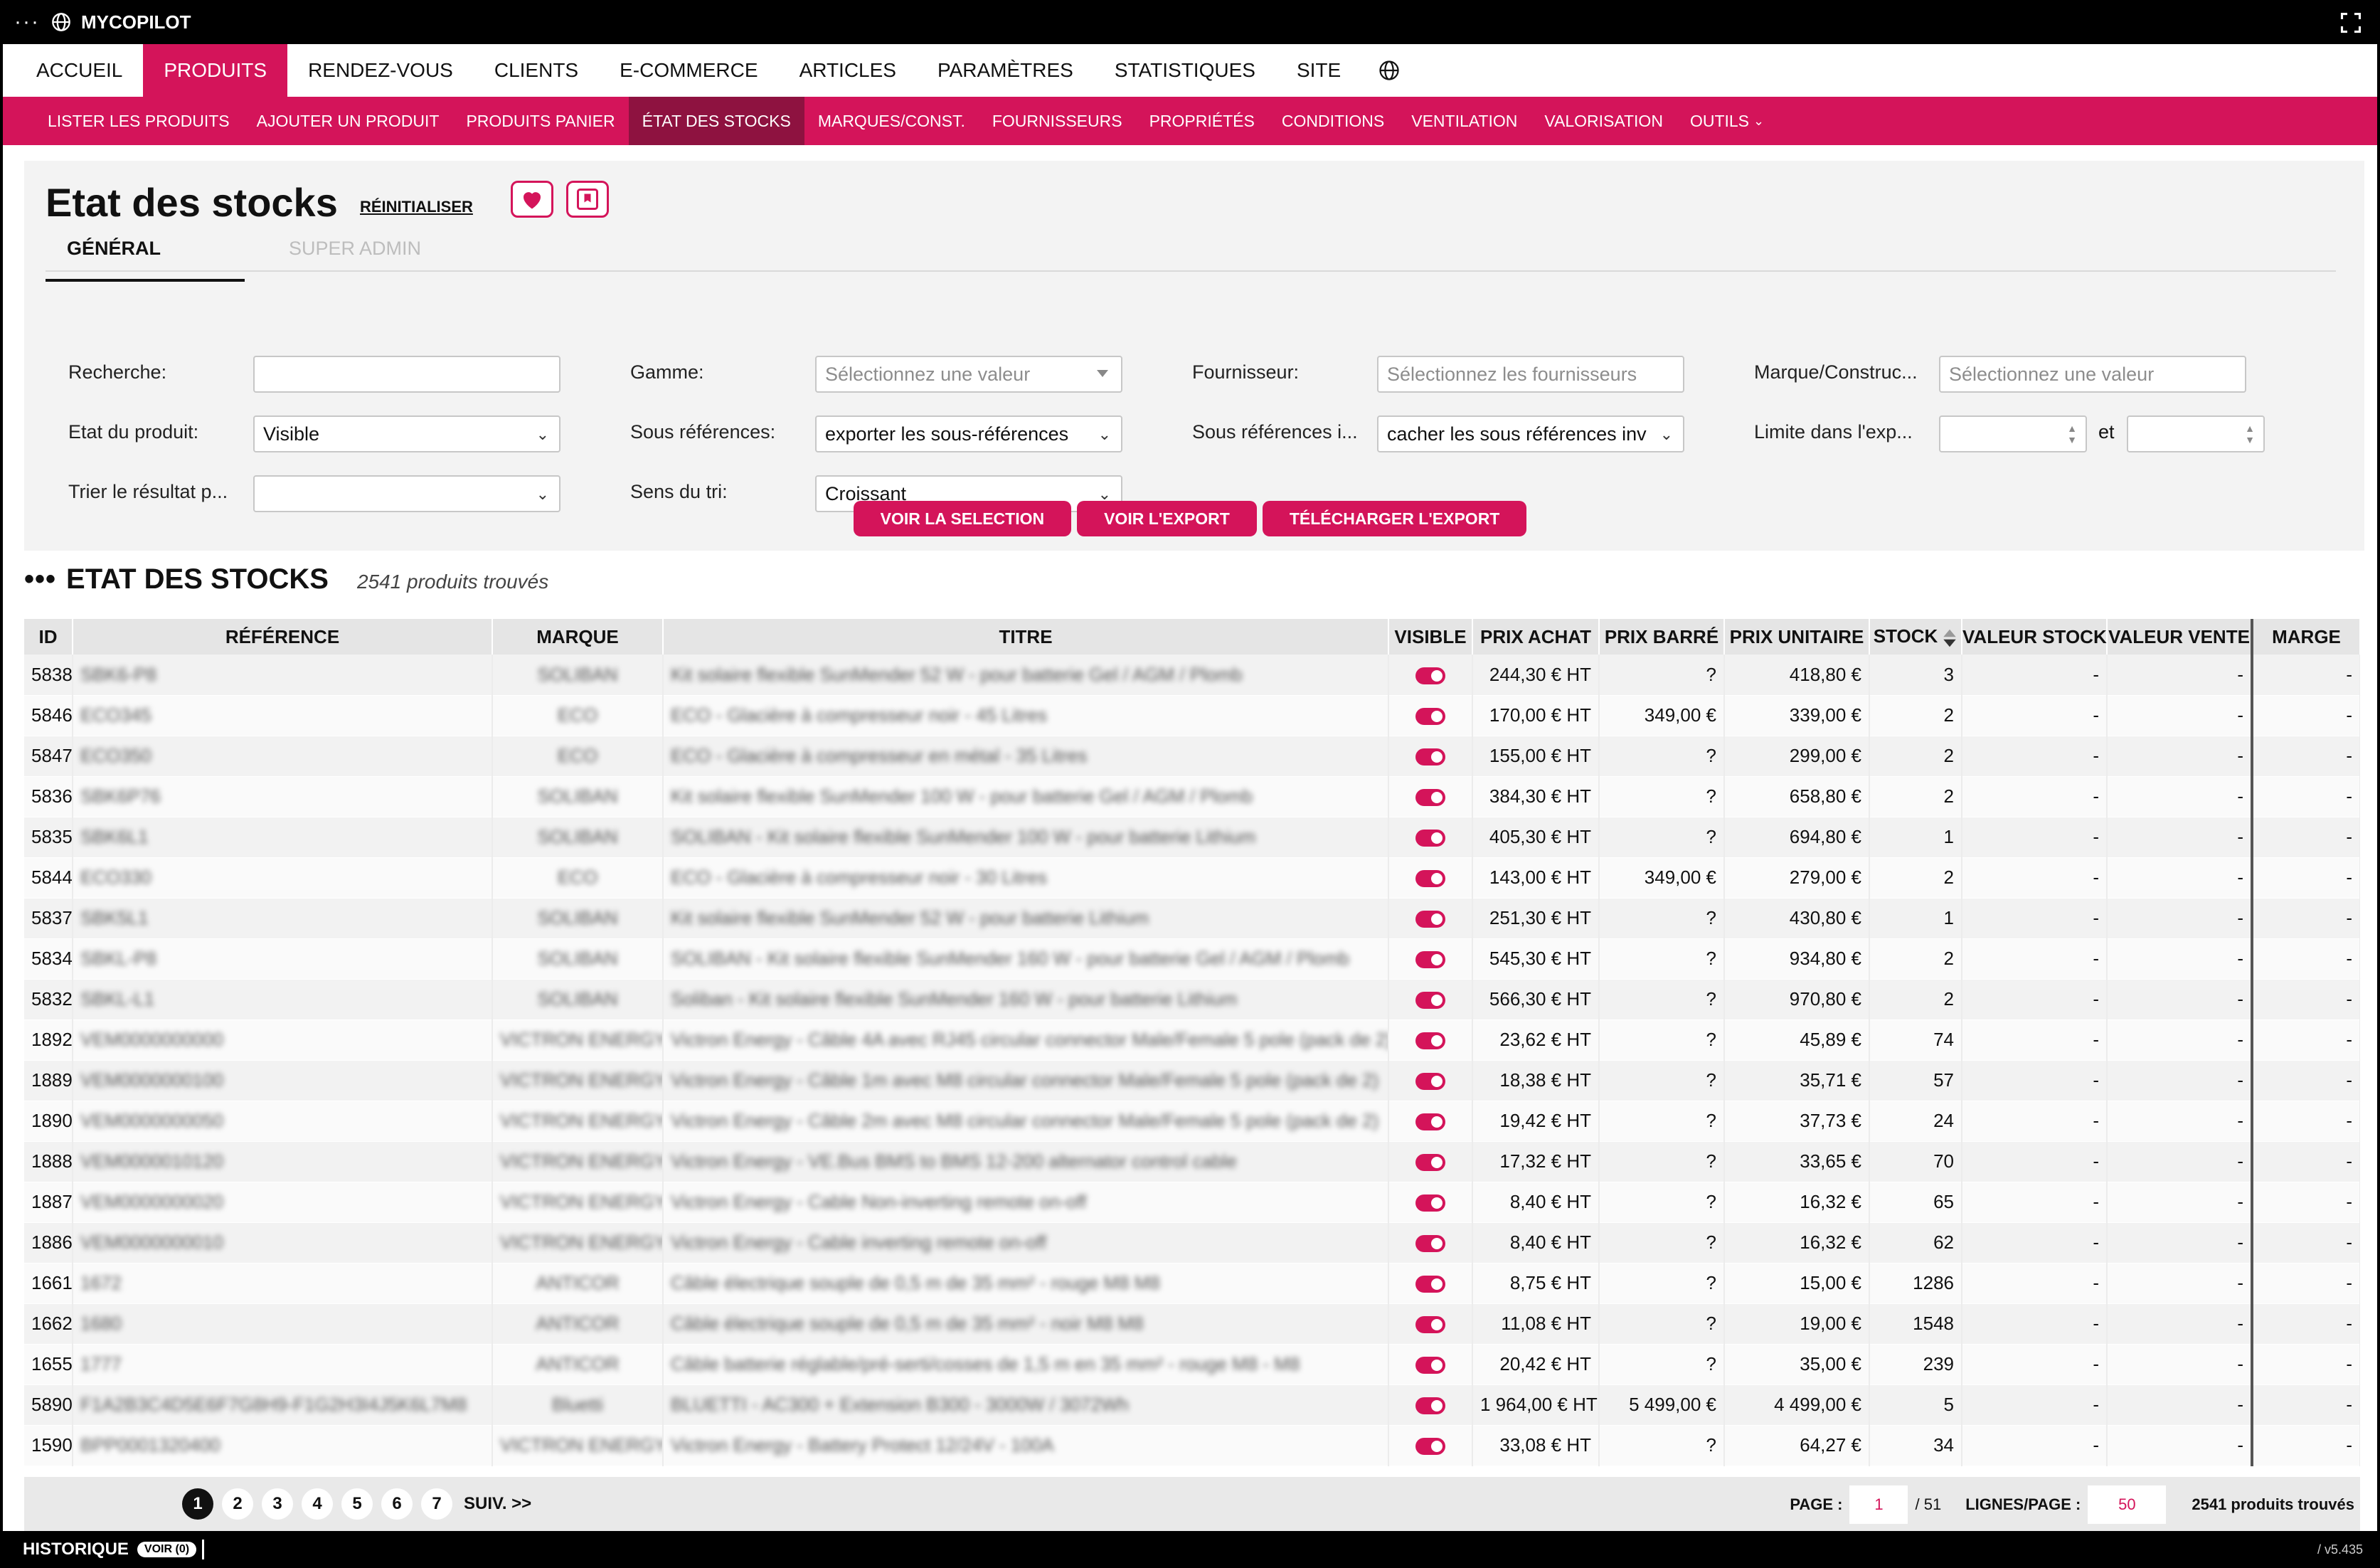  Describe the element at coordinates (2180, 637) in the screenshot. I see `col-valeur-vente: VALEUR VENTE` at that location.